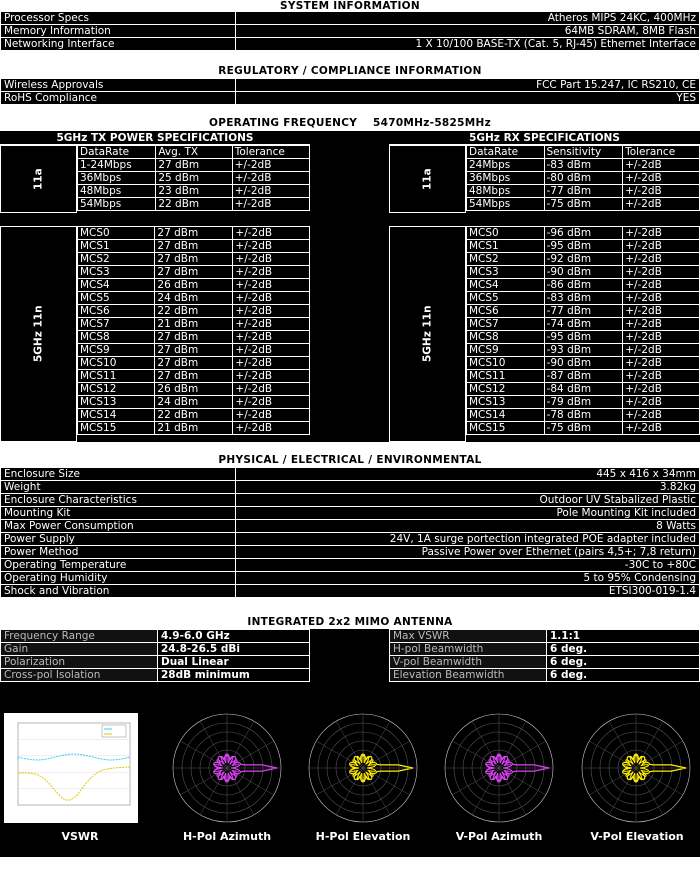  What do you see at coordinates (583, 165) in the screenshot?
I see `rate-row: 24Mbps -83 dBm +/-2dB` at bounding box center [583, 165].